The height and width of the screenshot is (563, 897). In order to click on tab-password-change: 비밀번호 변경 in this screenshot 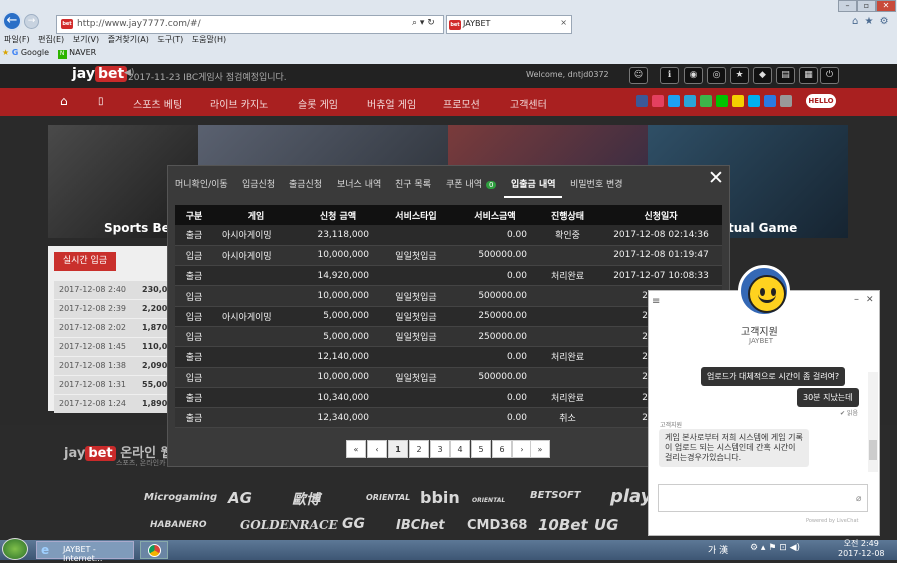, I will do `click(596, 183)`.